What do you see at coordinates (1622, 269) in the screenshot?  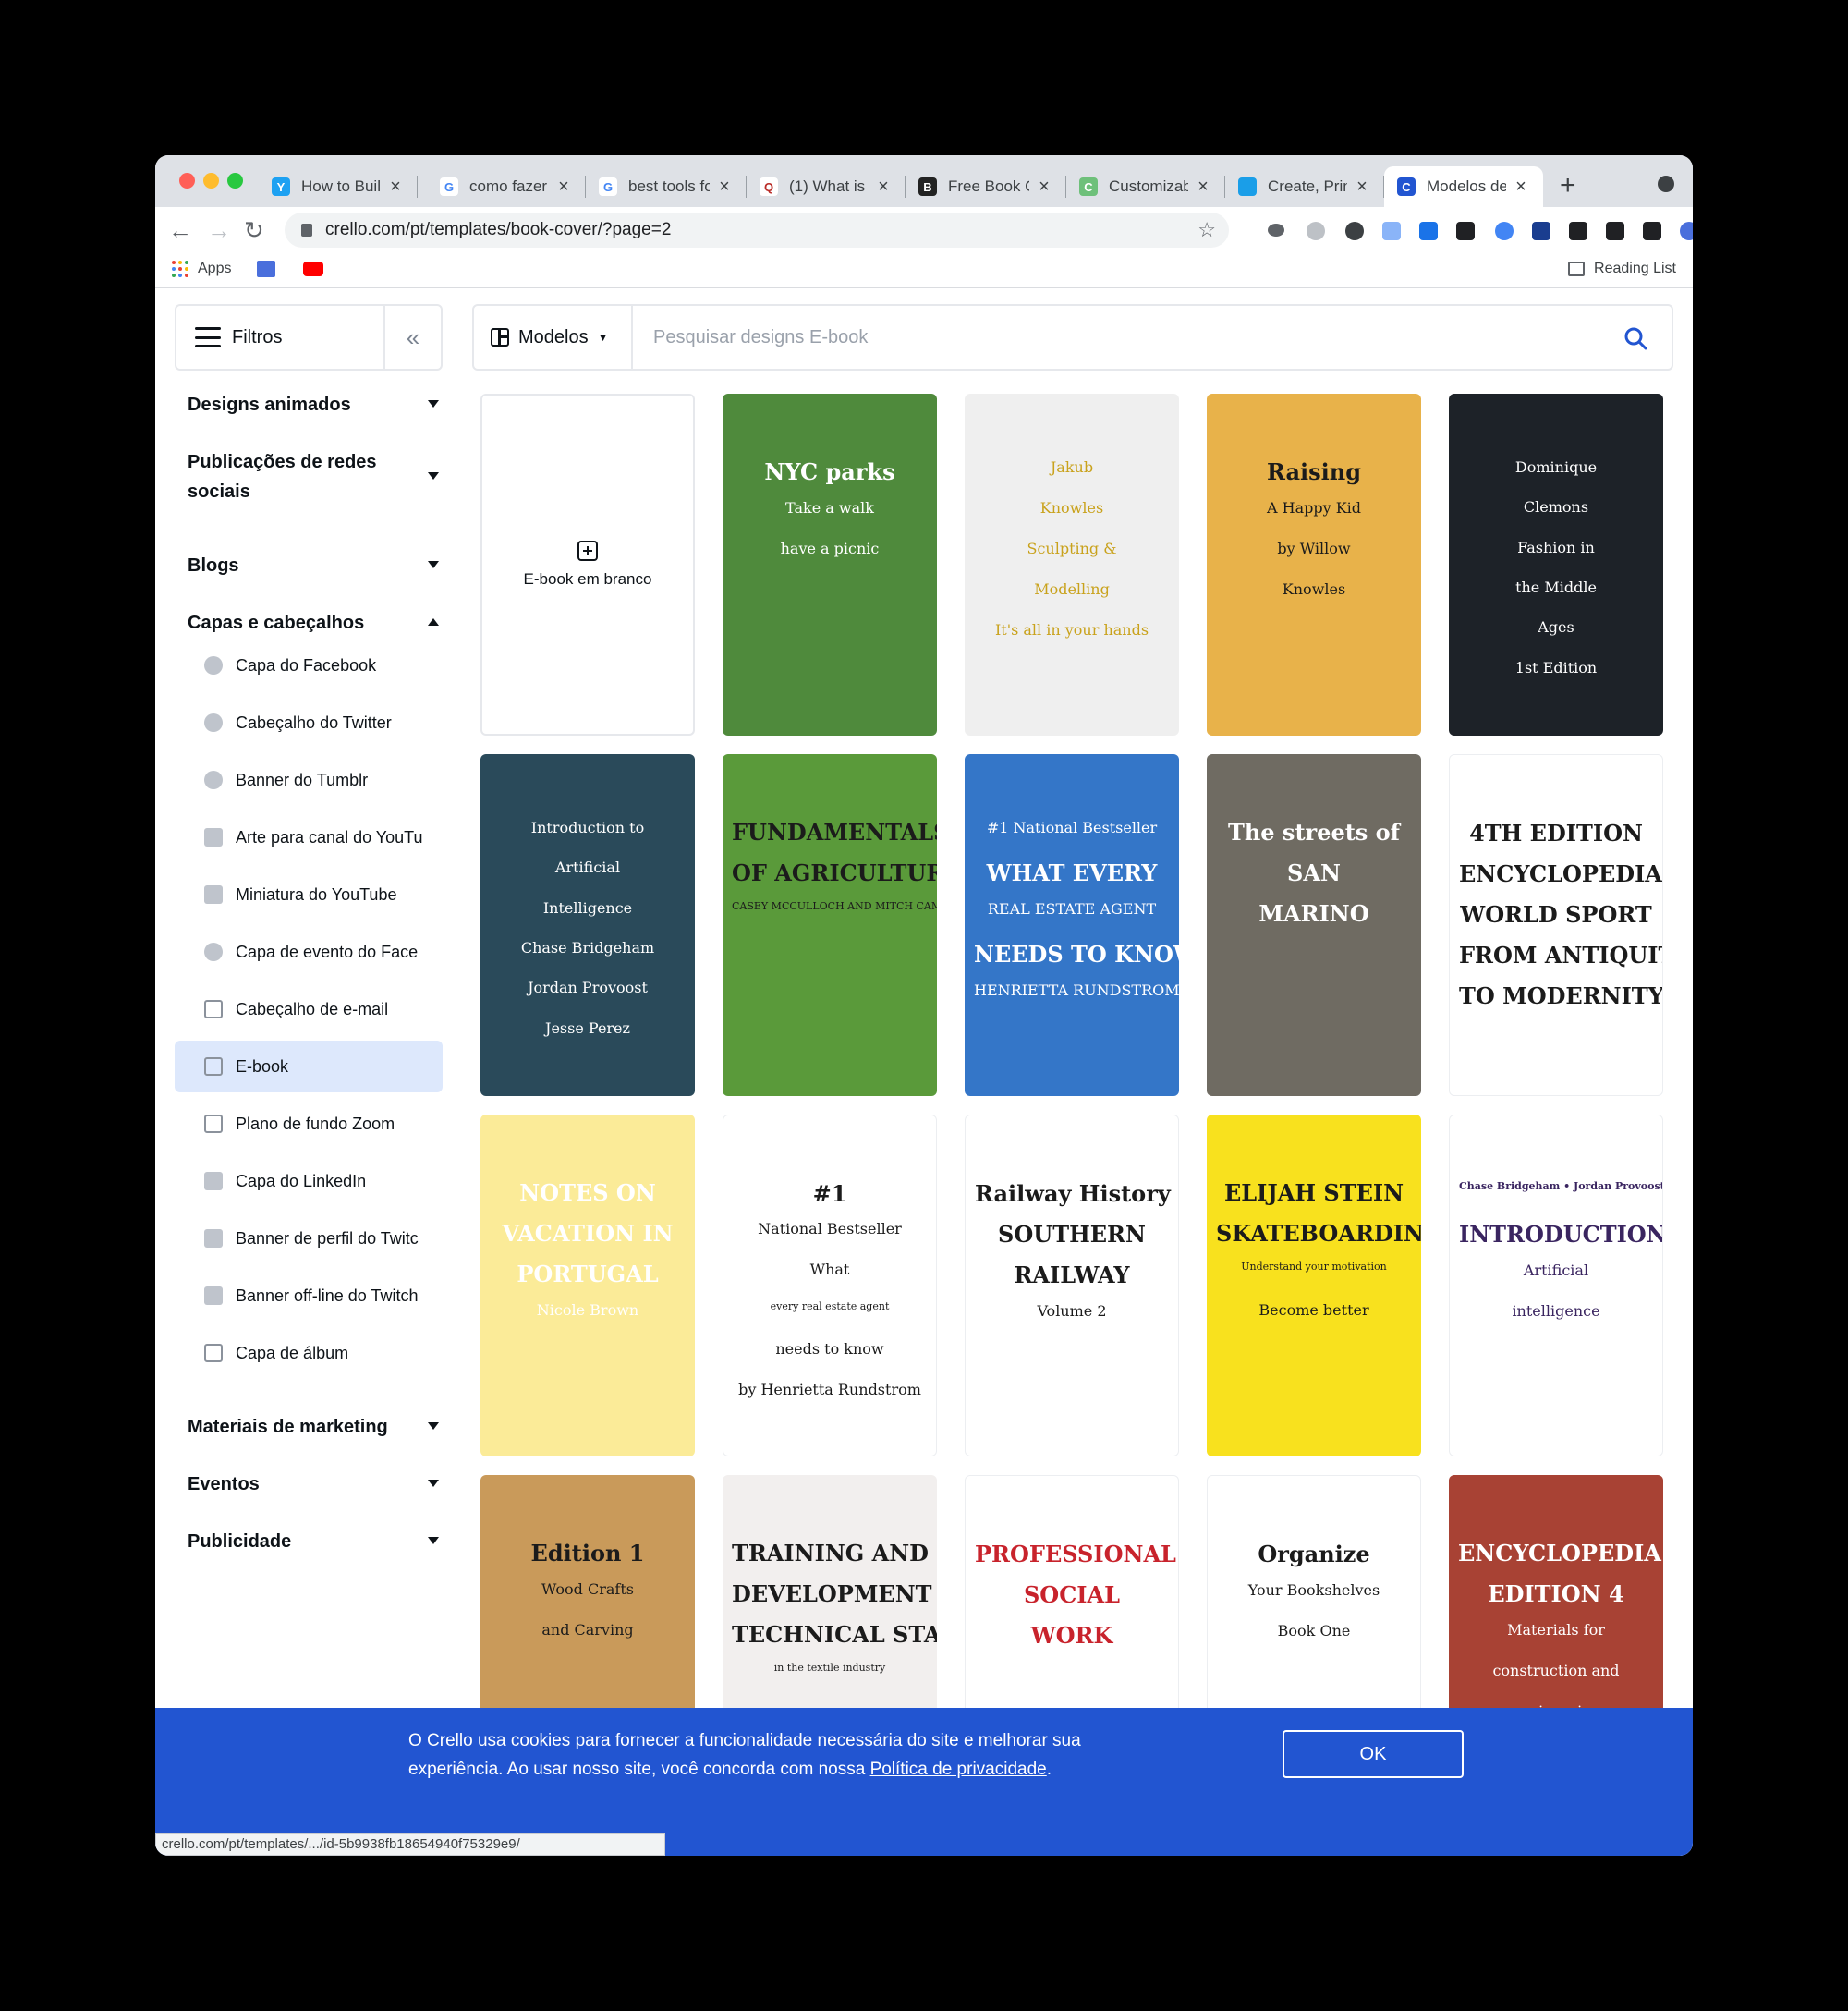 I see `reading-list-button: Reading List` at bounding box center [1622, 269].